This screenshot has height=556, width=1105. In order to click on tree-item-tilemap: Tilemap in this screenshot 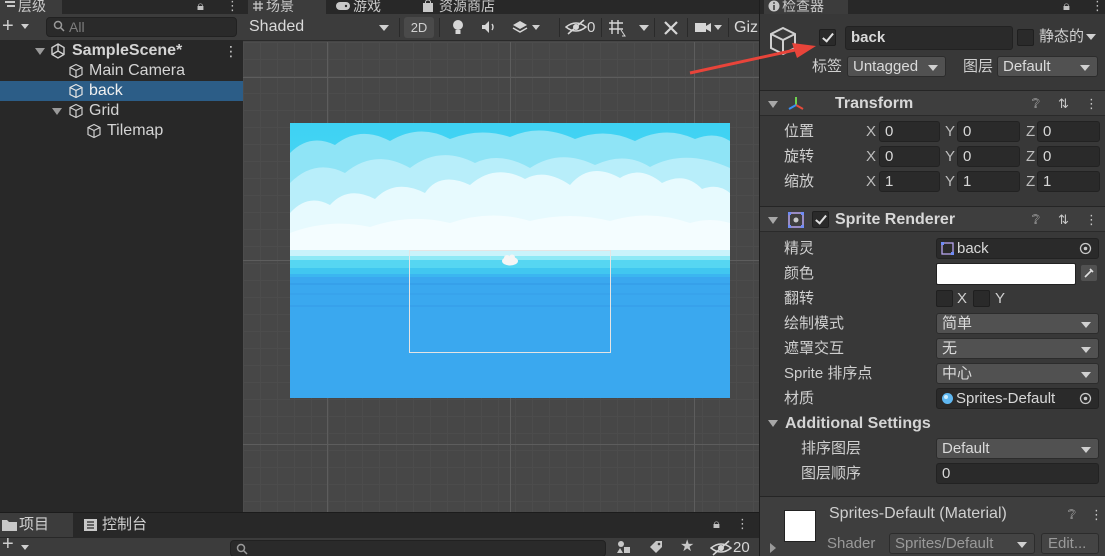, I will do `click(121, 131)`.